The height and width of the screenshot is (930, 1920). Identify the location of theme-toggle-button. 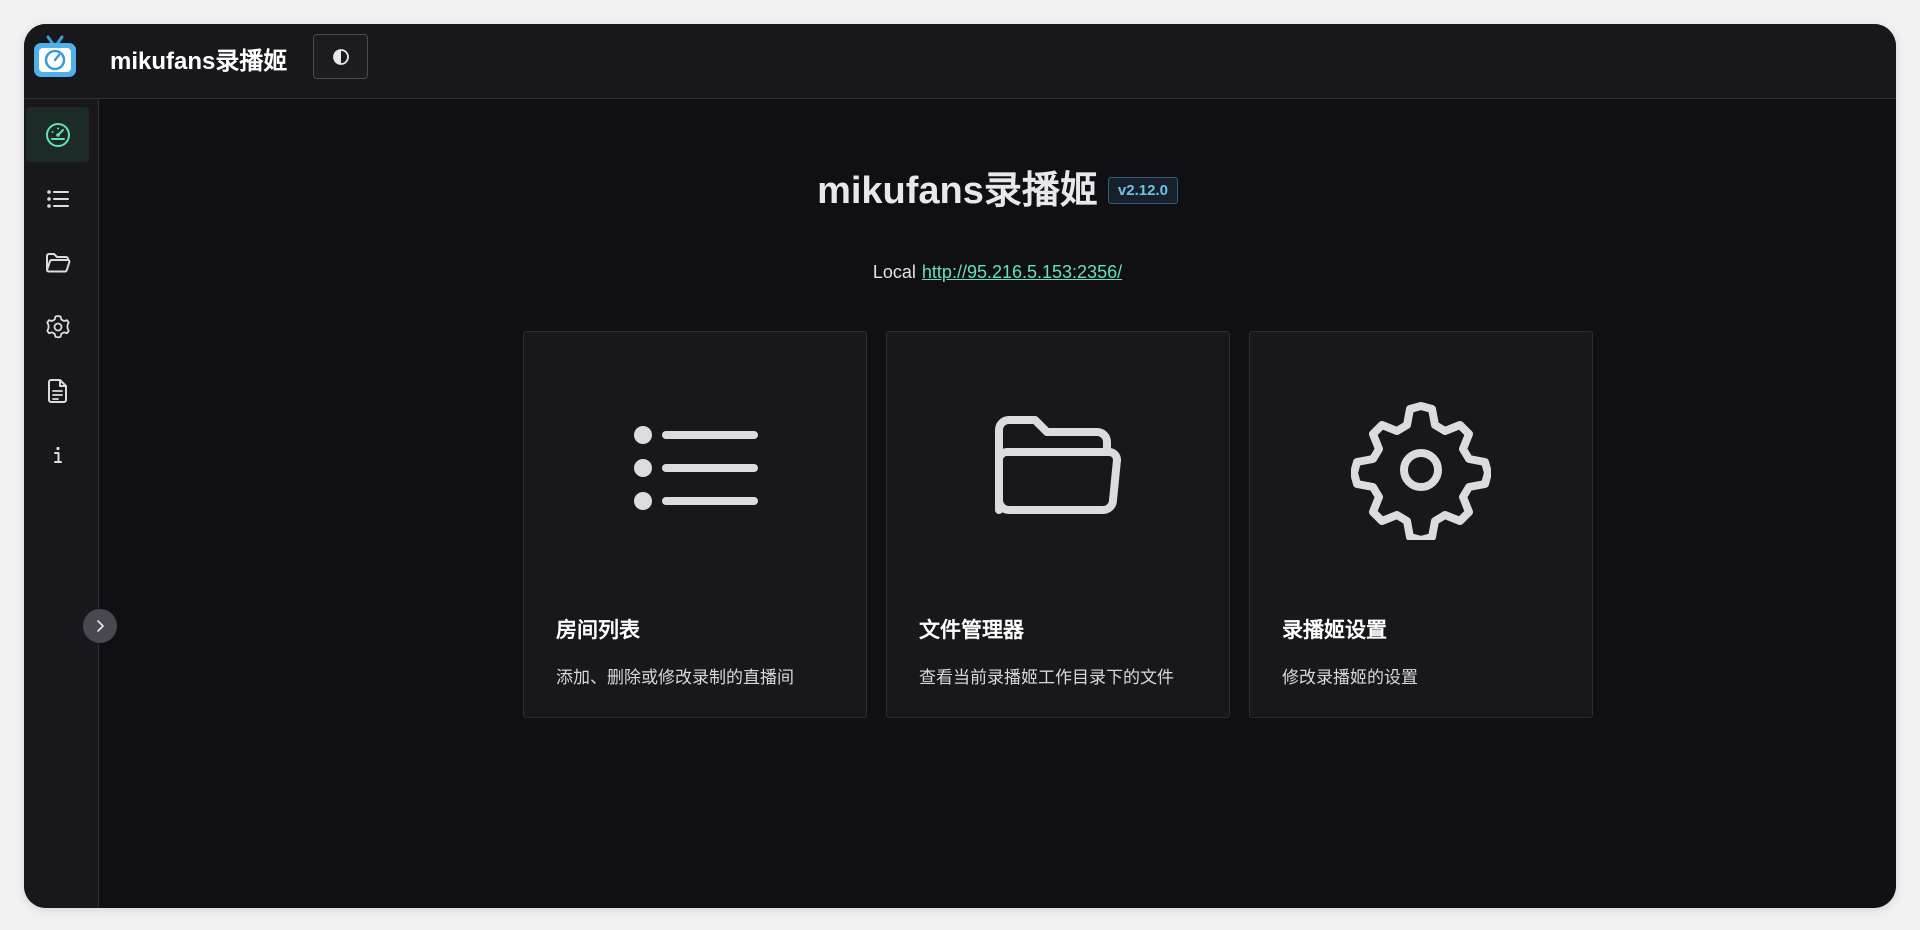
(340, 56).